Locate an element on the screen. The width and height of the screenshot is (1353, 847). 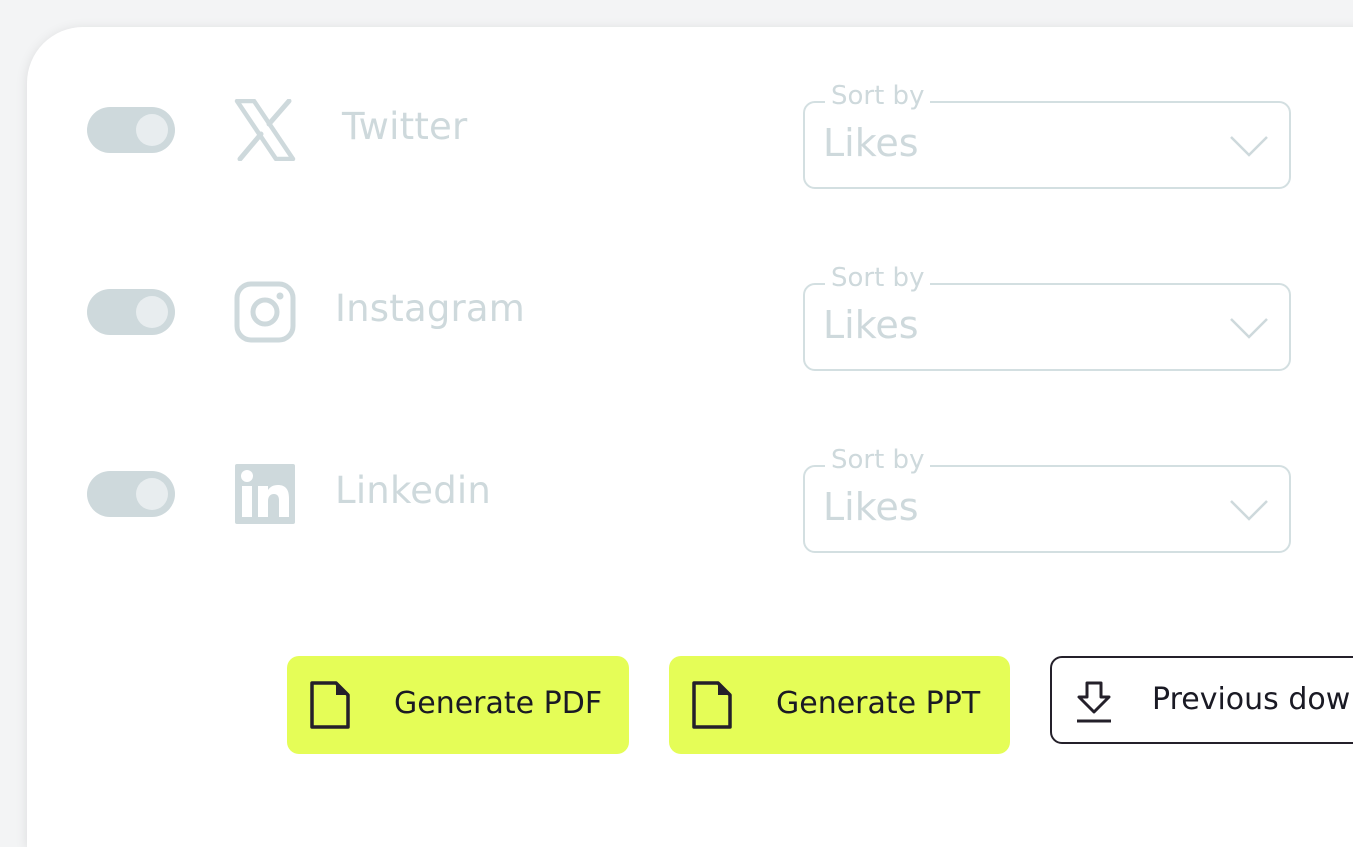
x-twitter-icon is located at coordinates (265, 130).